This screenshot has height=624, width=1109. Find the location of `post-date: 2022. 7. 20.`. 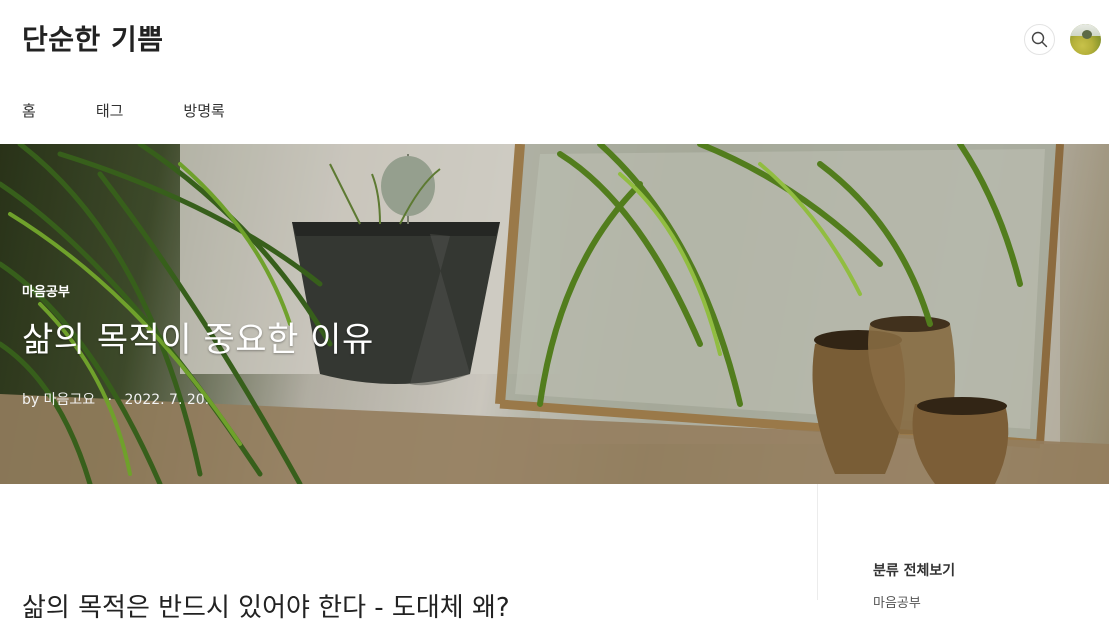

post-date: 2022. 7. 20. is located at coordinates (167, 400).